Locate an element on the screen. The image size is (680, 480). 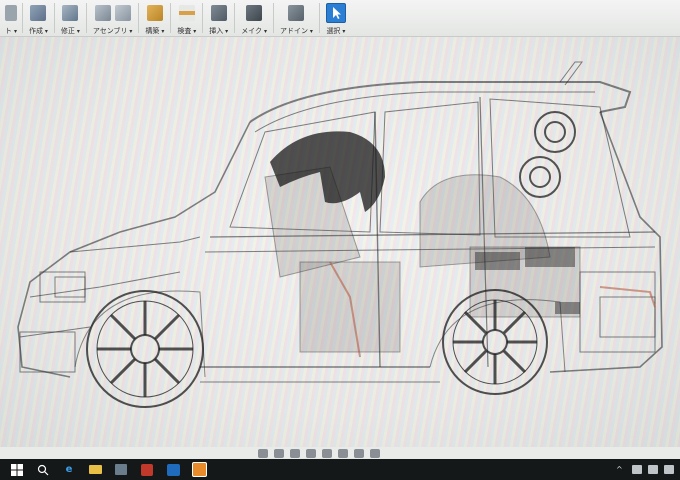
rear-wheel is located at coordinates (495, 342).